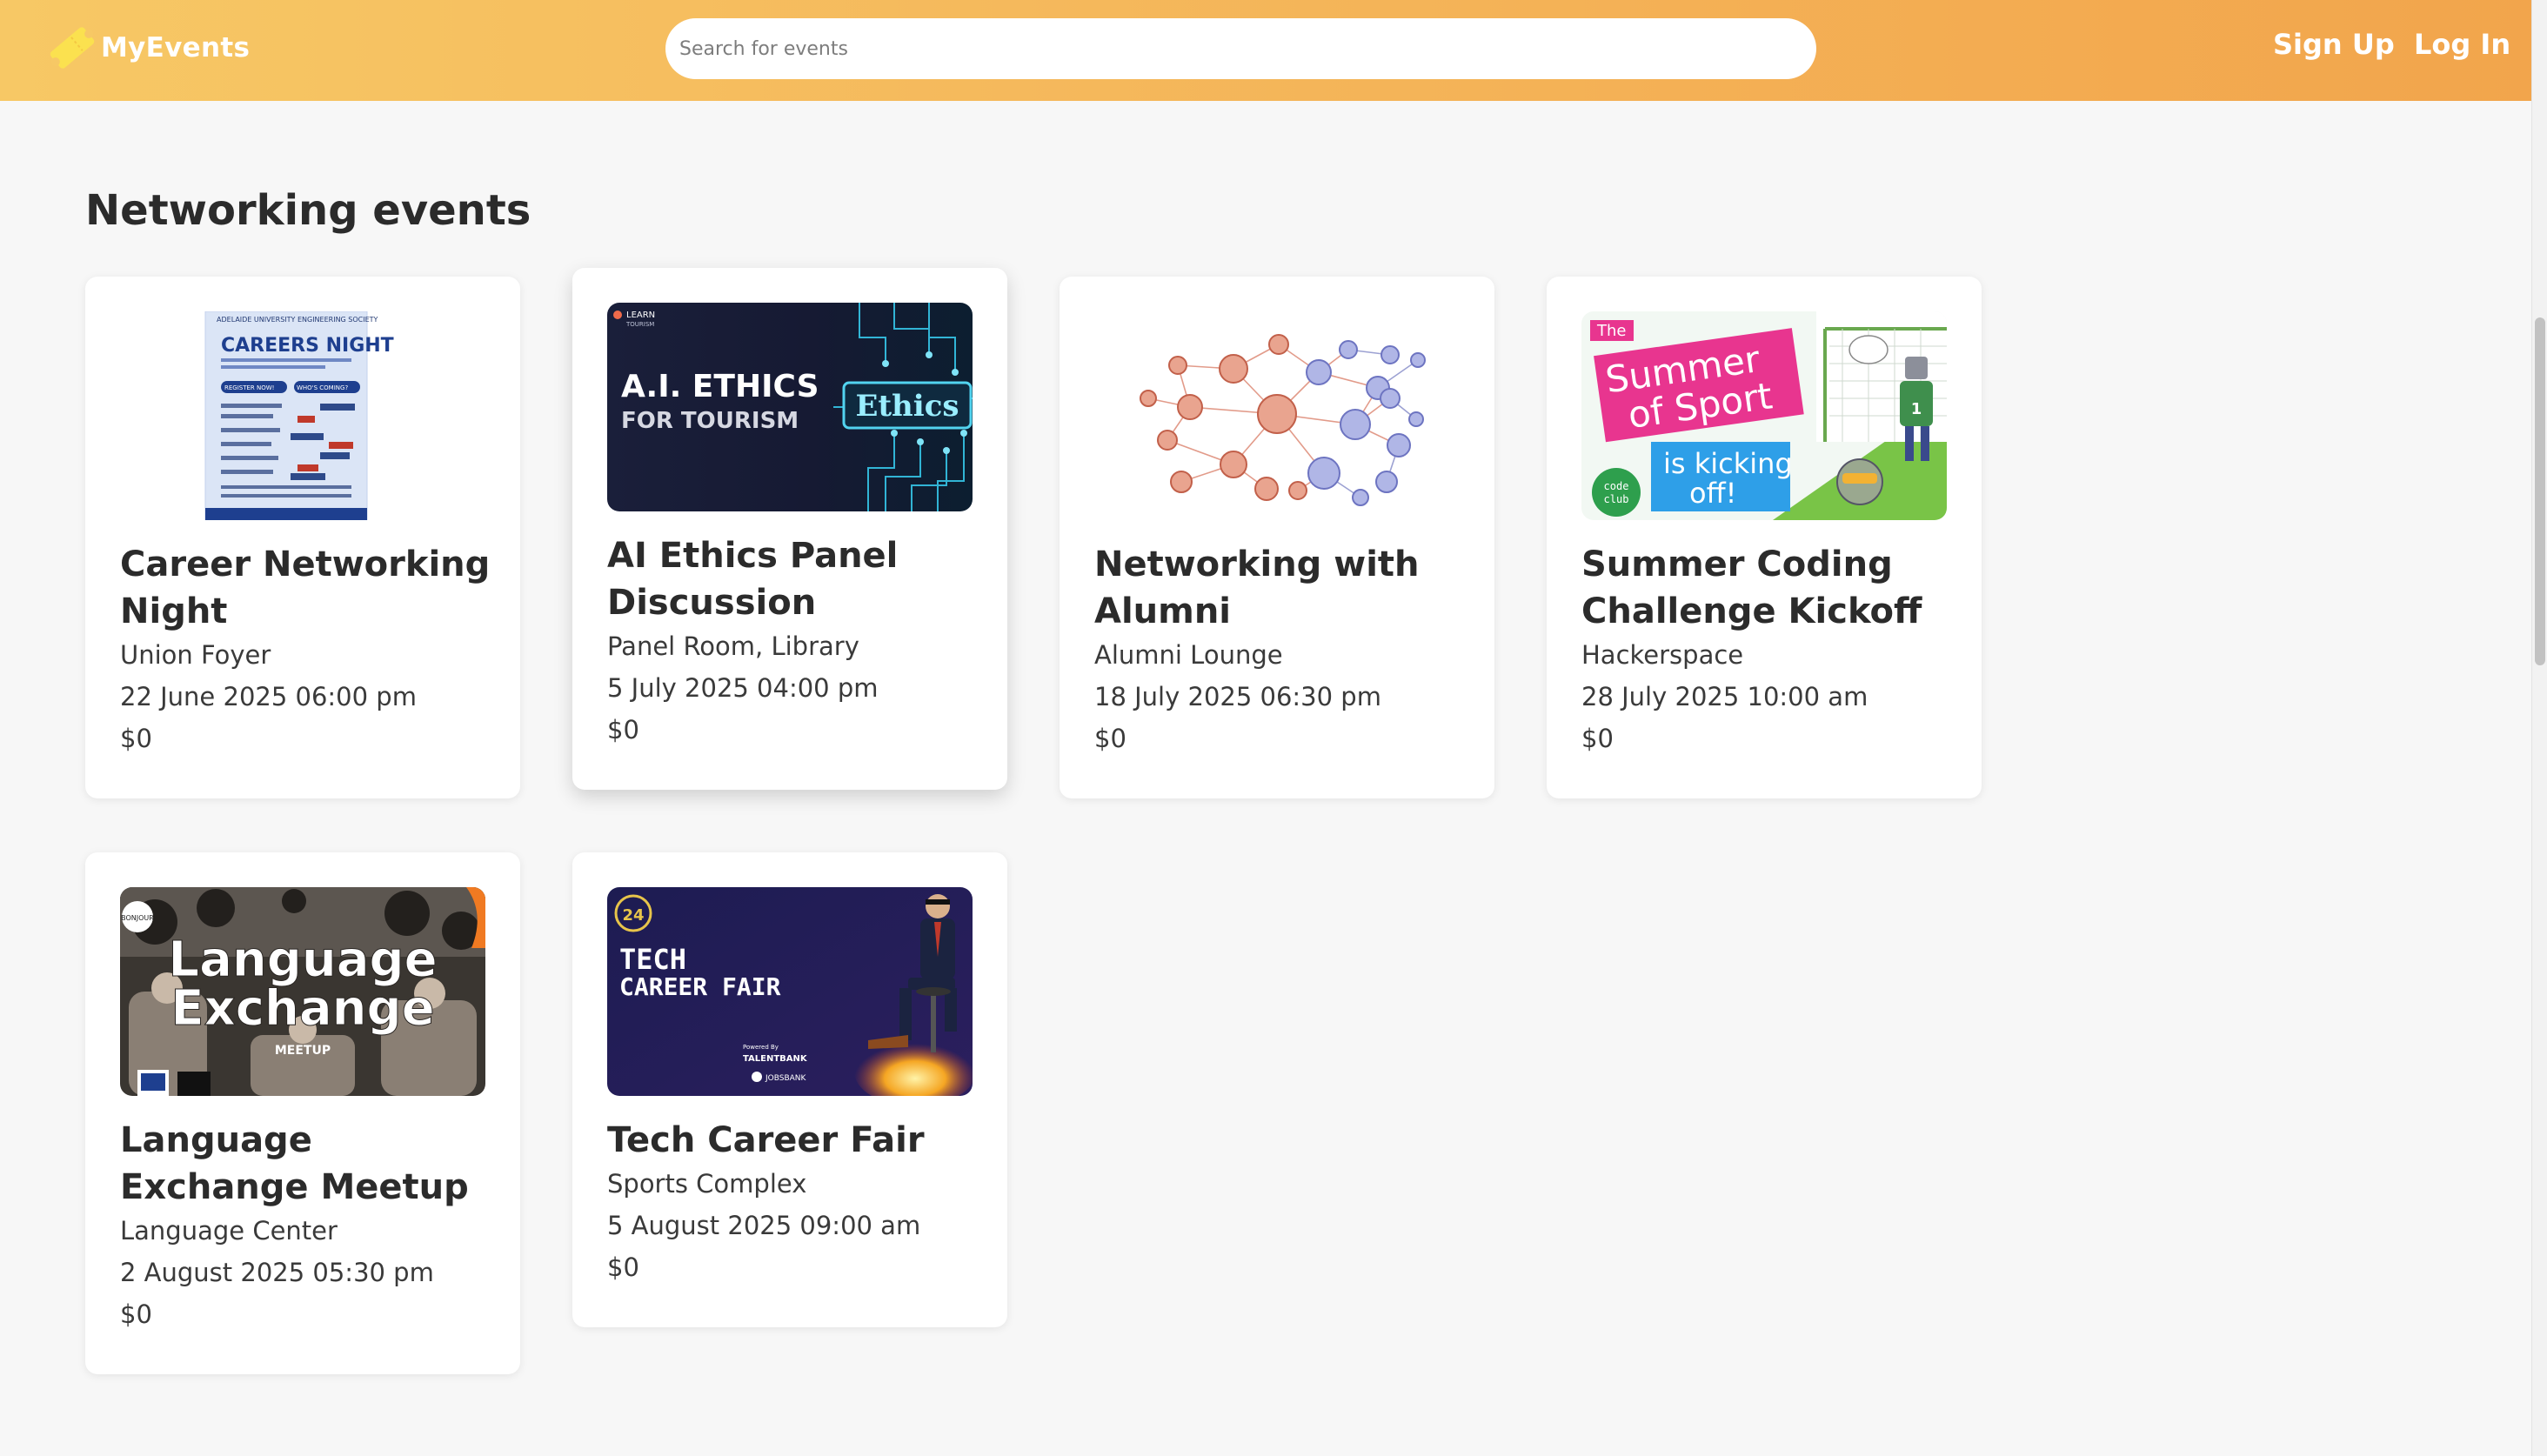 Image resolution: width=2547 pixels, height=1456 pixels. I want to click on event-image-language-exchange: Language Exchange MEETUP BONJOUR, so click(302, 991).